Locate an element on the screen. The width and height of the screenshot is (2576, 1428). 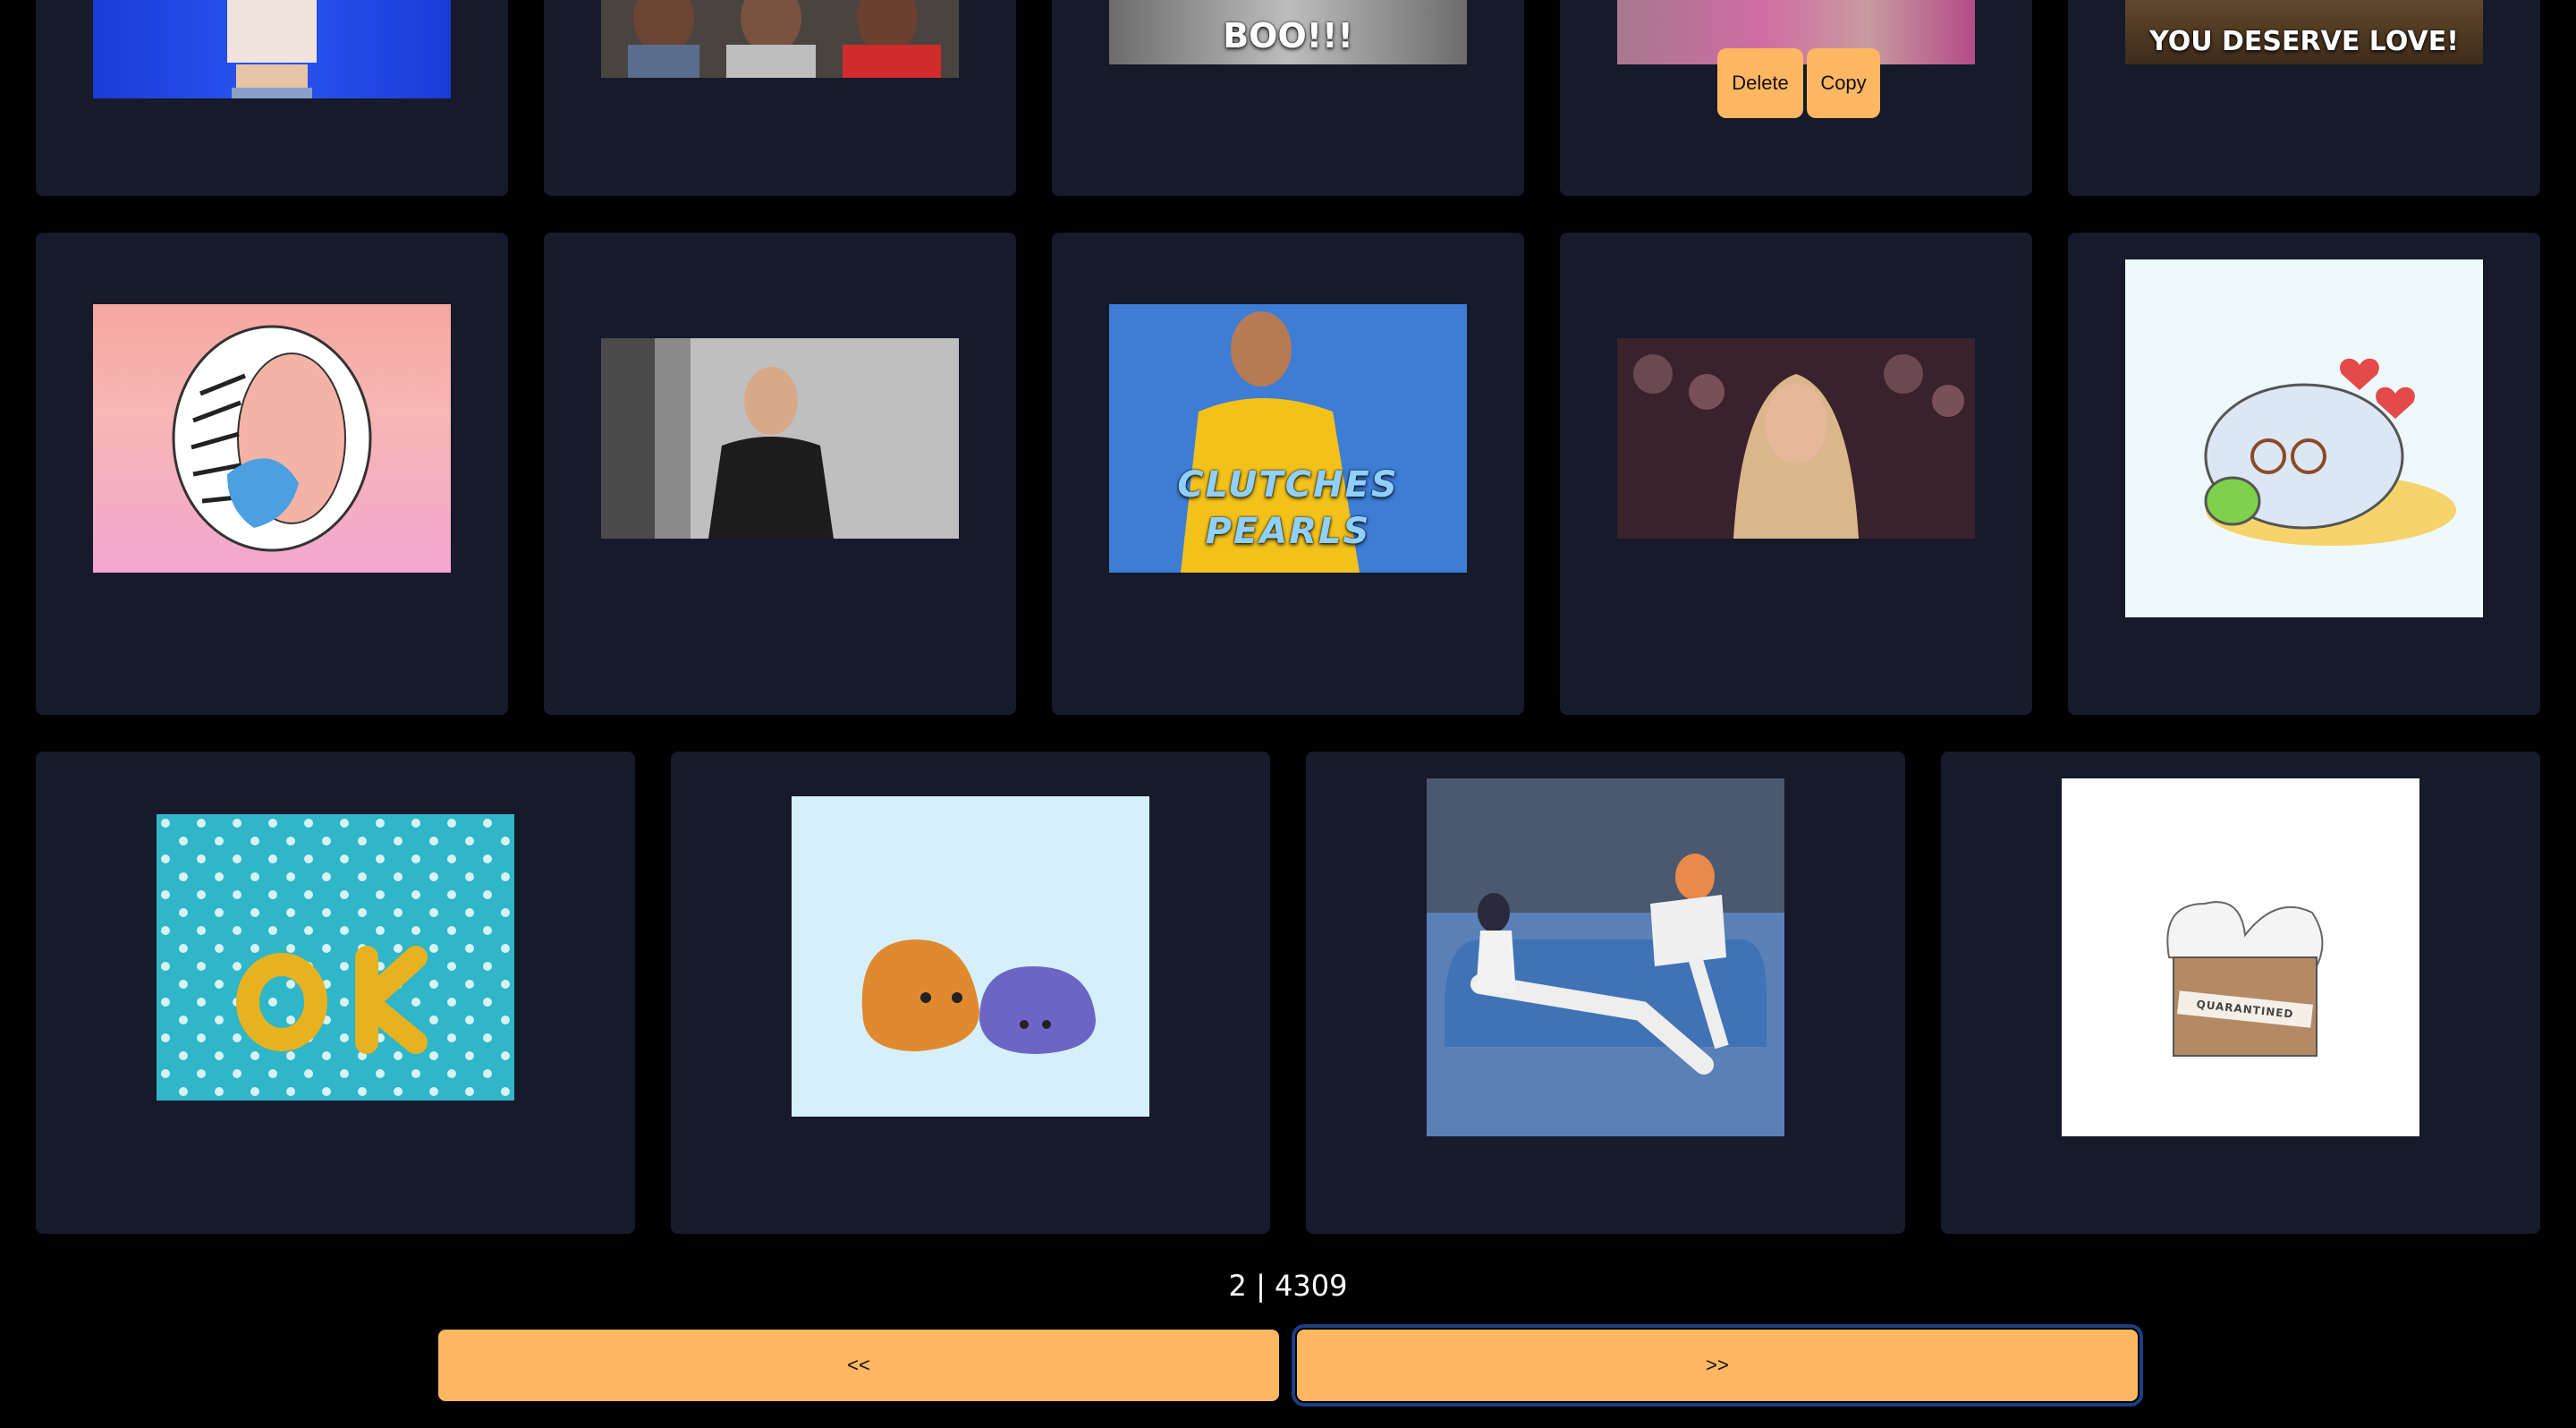
gif-caption: BOO!!! is located at coordinates (1288, 35).